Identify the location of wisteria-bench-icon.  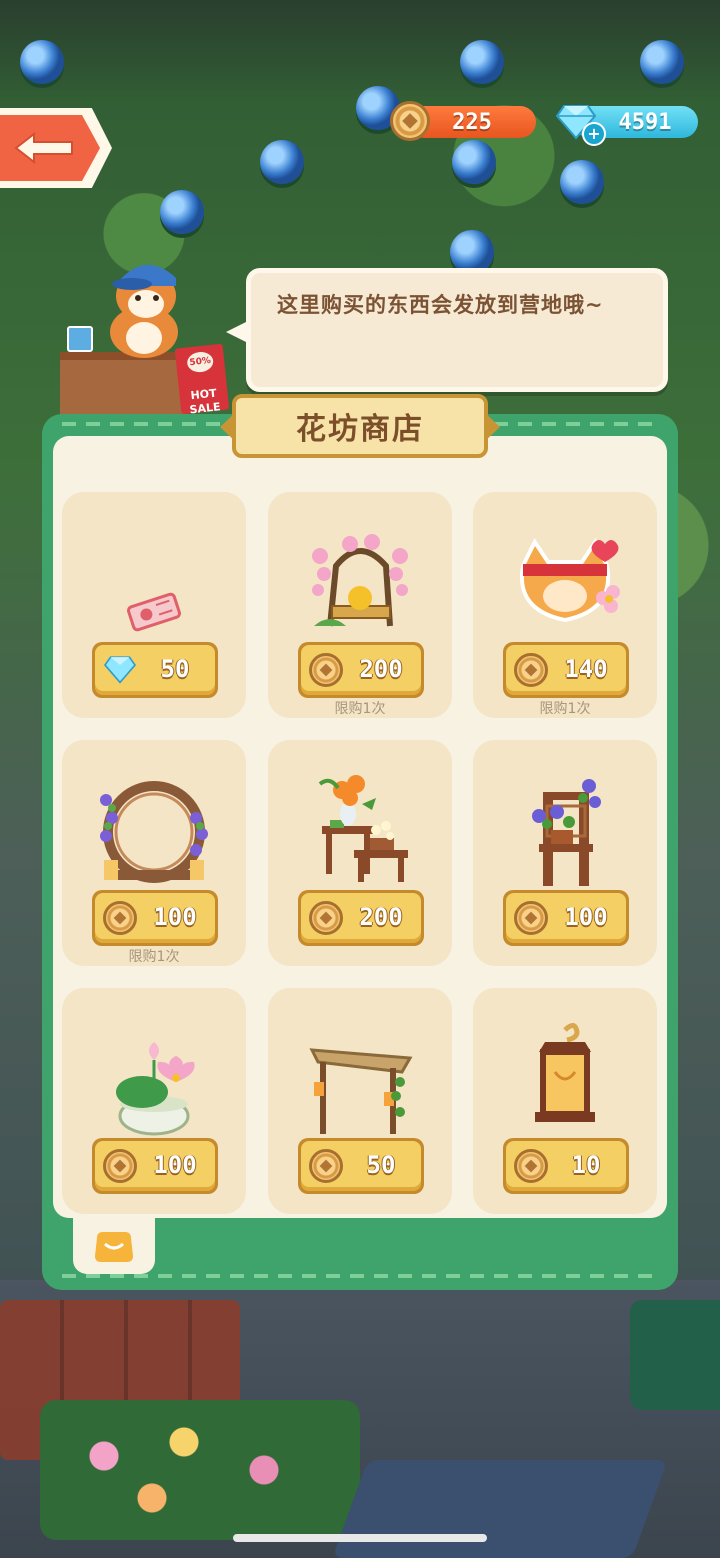
(360, 580).